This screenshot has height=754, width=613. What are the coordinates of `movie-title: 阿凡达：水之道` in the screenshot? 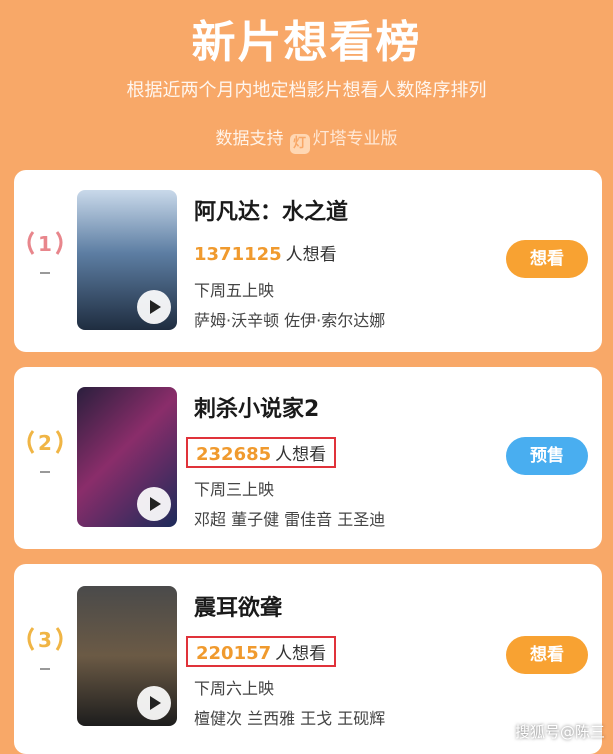 It's located at (289, 210).